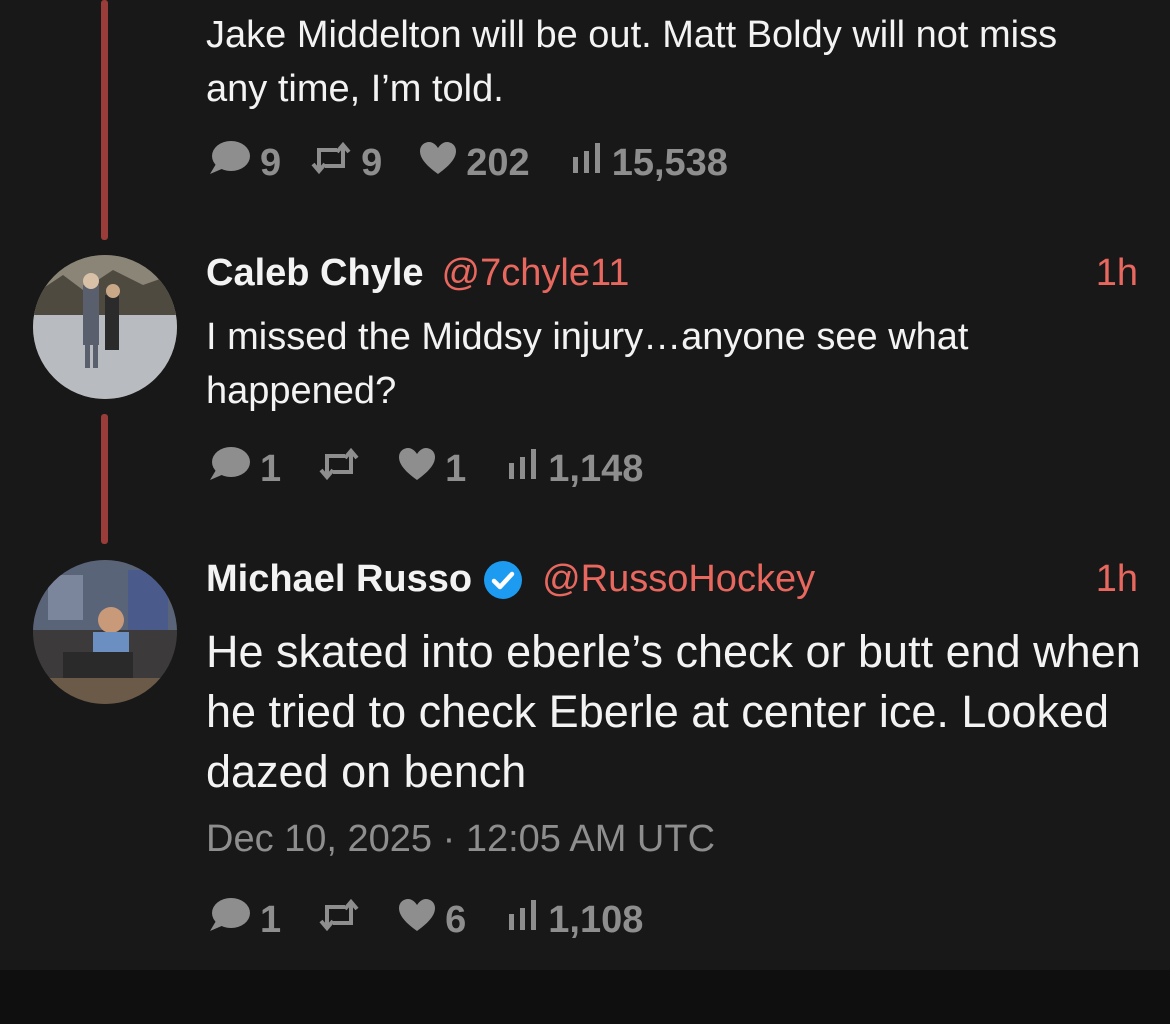  I want to click on display-name: Caleb Chyle, so click(315, 273).